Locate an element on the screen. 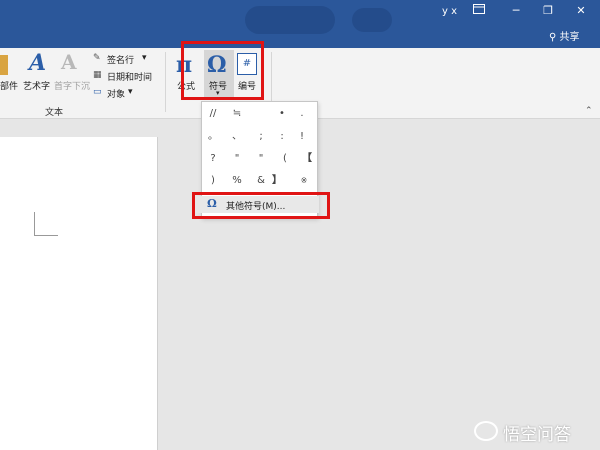  minimize-button: ─ is located at coordinates (516, 11).